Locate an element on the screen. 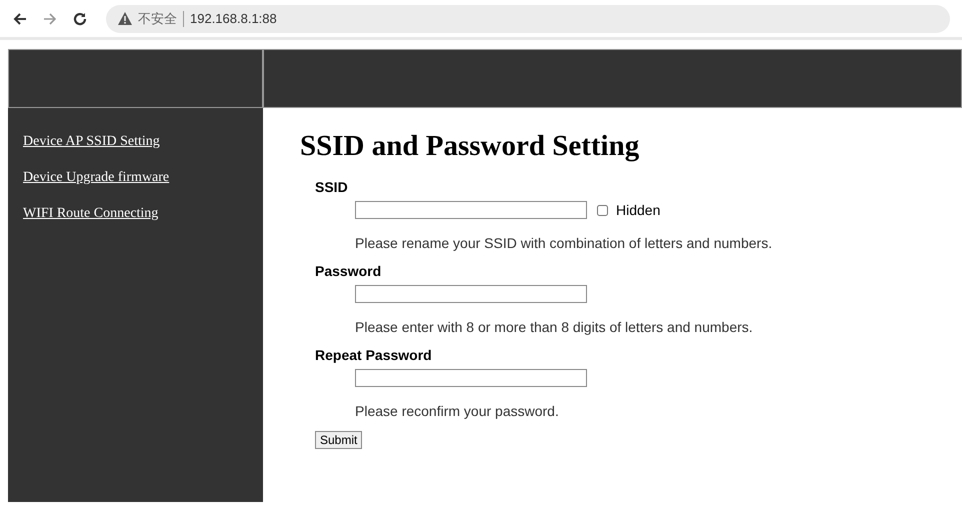  security-label: 不安全 is located at coordinates (157, 19).